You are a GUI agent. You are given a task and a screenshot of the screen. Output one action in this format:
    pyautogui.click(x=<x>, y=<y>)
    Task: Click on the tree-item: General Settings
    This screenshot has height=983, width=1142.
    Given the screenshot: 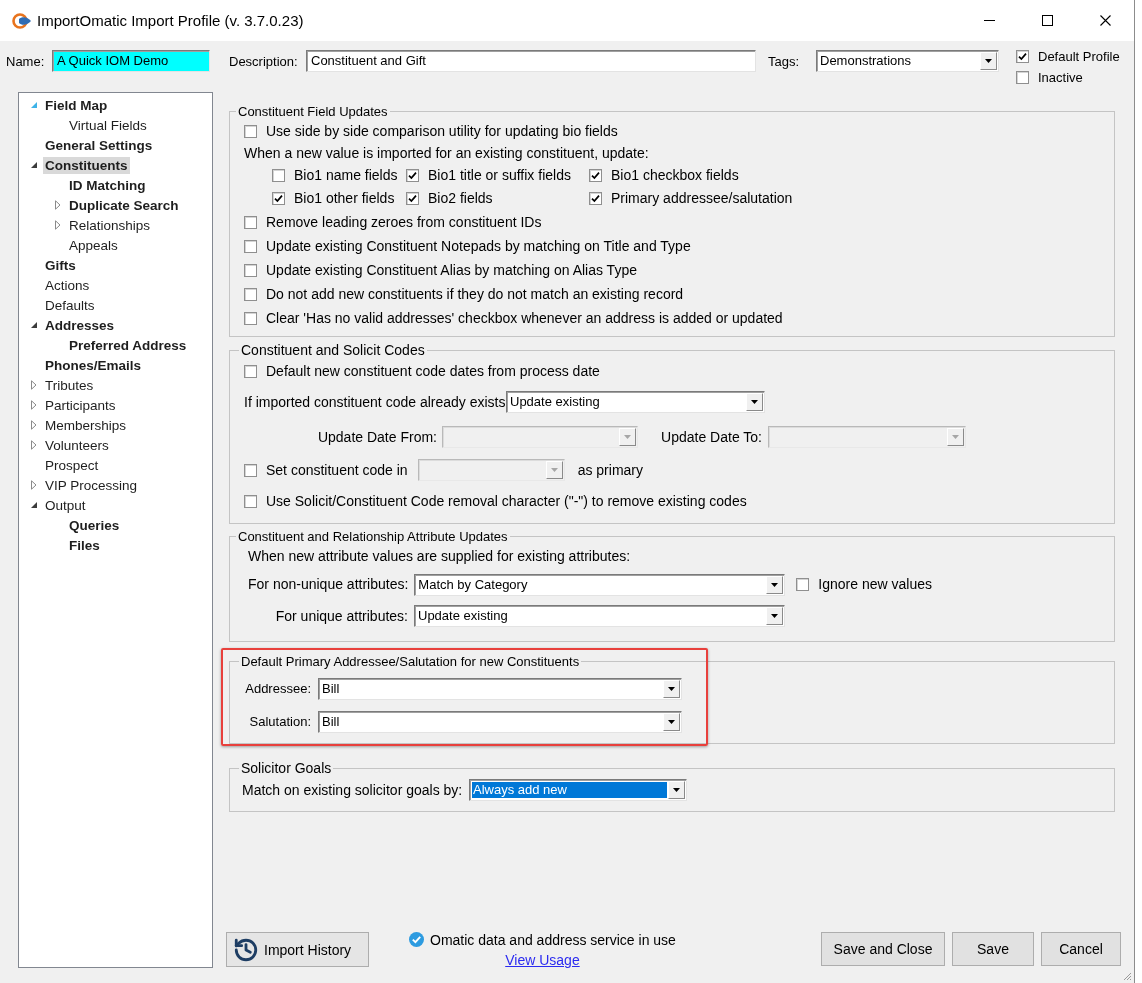 What is the action you would take?
    pyautogui.click(x=99, y=145)
    